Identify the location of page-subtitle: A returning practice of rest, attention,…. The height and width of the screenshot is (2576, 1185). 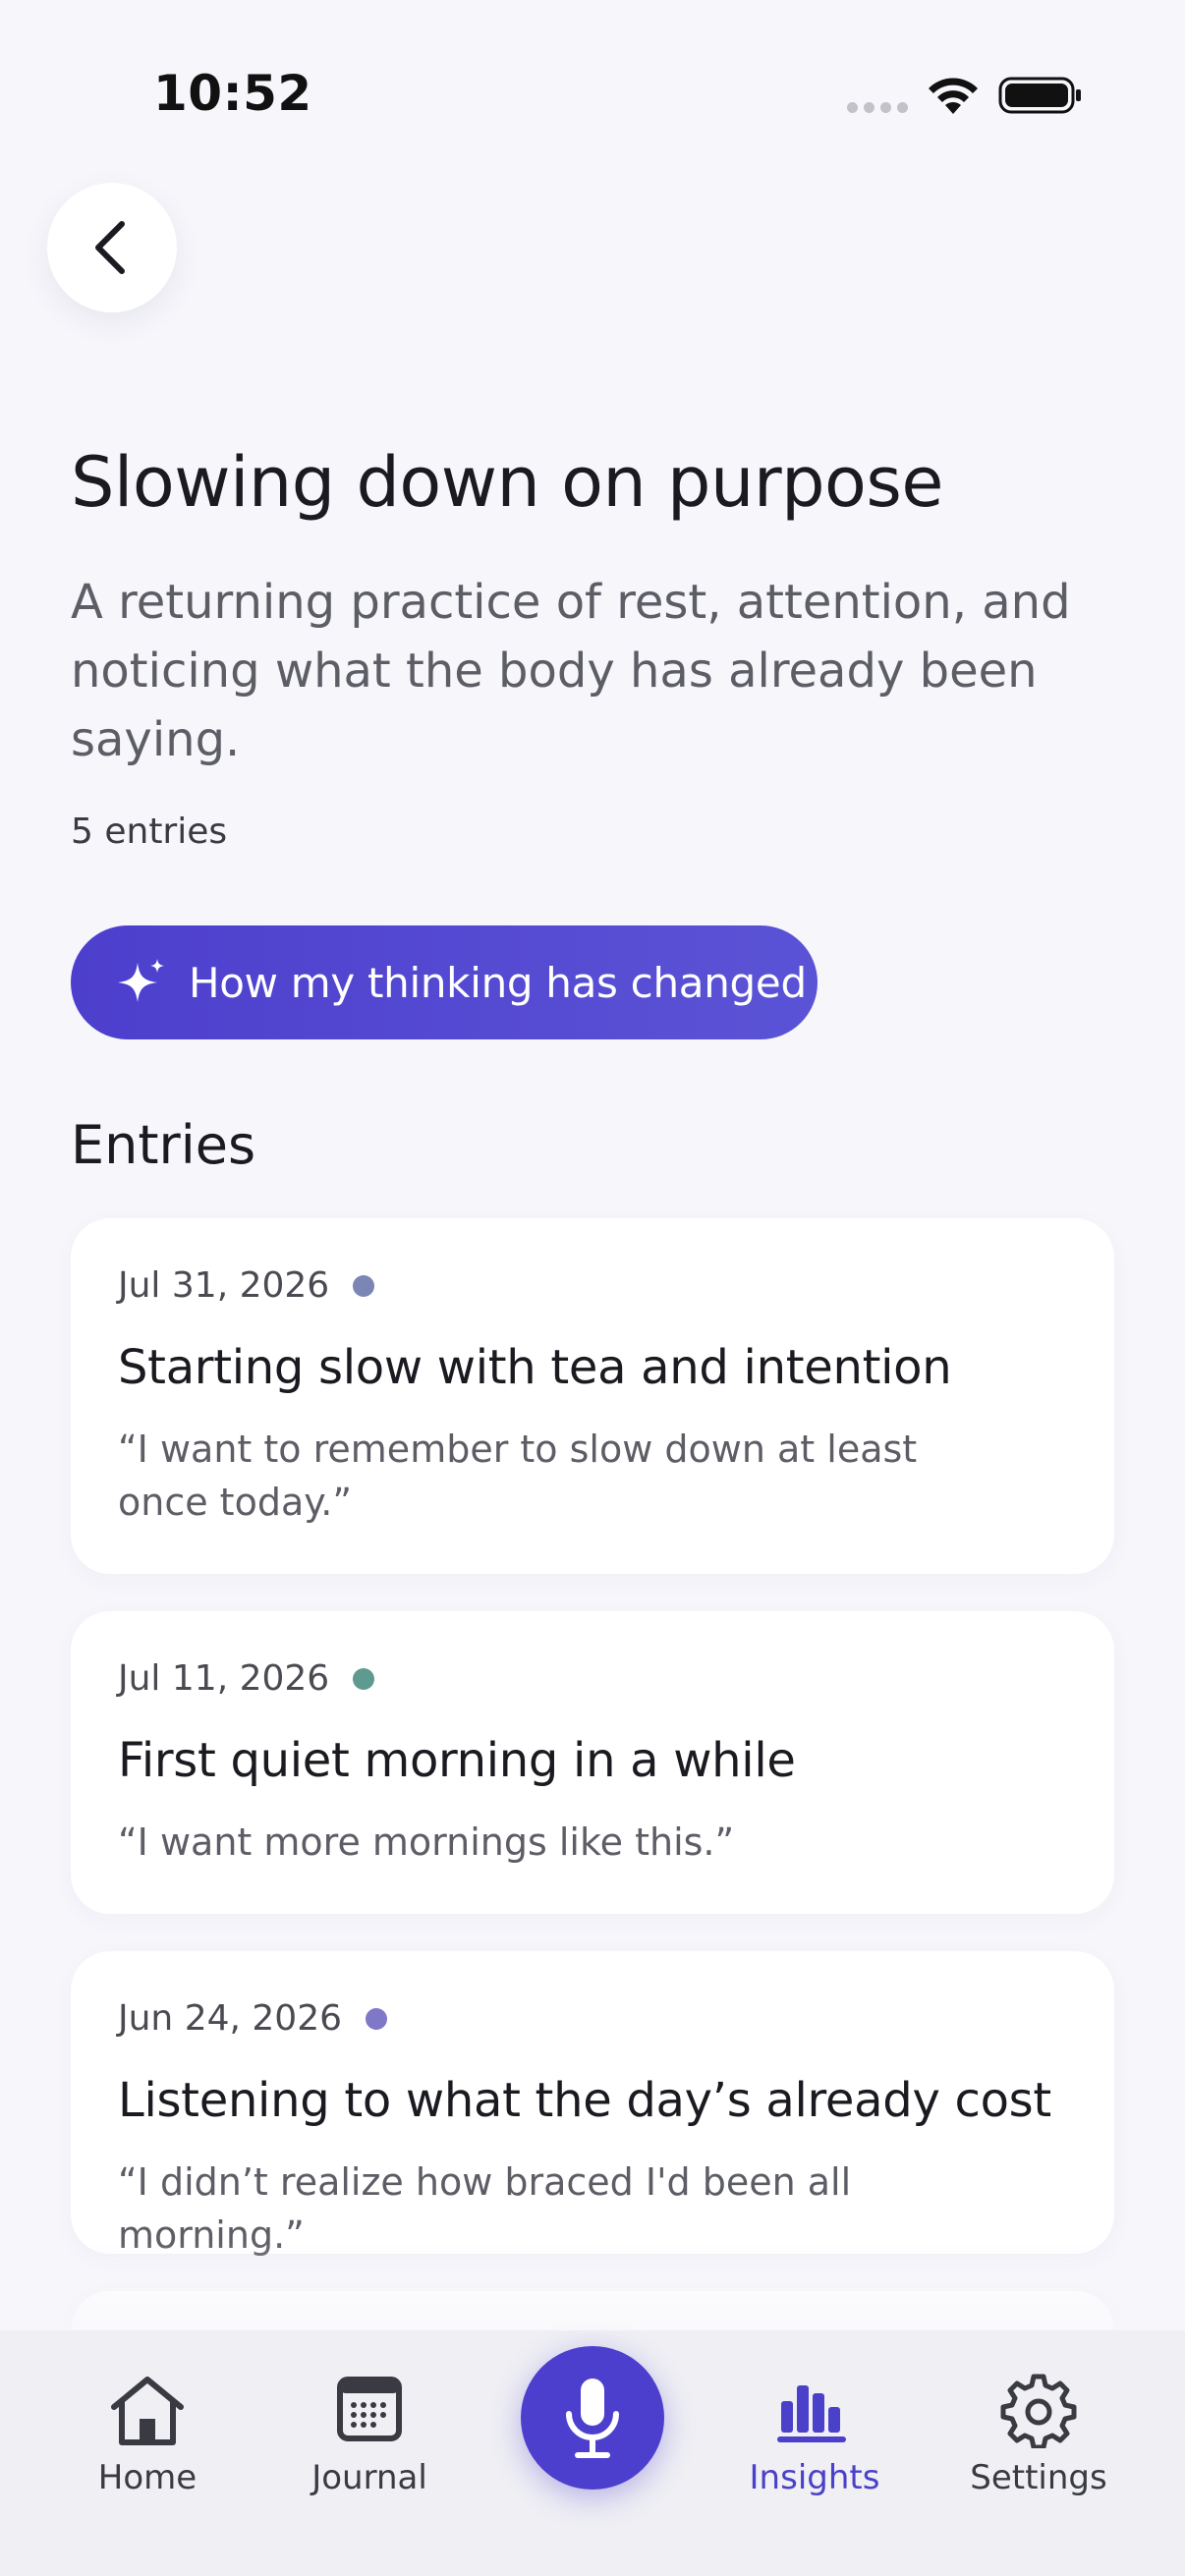
(571, 671).